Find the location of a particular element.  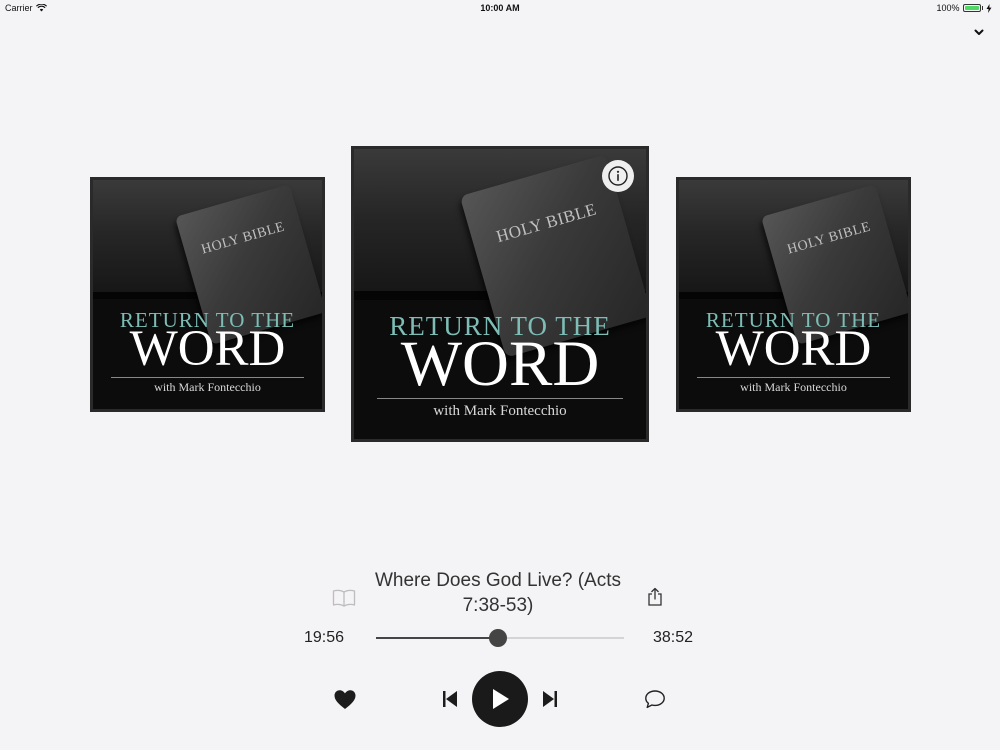

progress-fill is located at coordinates (437, 638).